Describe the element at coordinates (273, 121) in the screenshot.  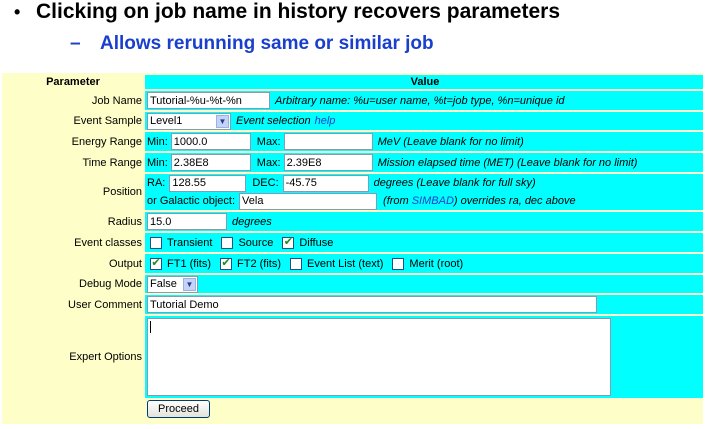
I see `event-sample-note: Event selection` at that location.